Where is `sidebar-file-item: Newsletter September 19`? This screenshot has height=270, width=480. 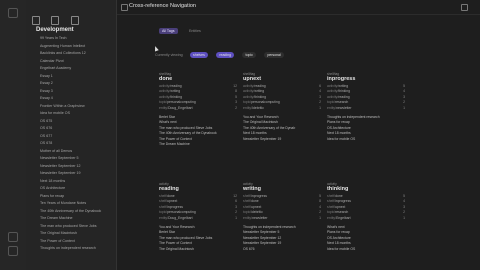 sidebar-file-item: Newsletter September 19 is located at coordinates (77, 174).